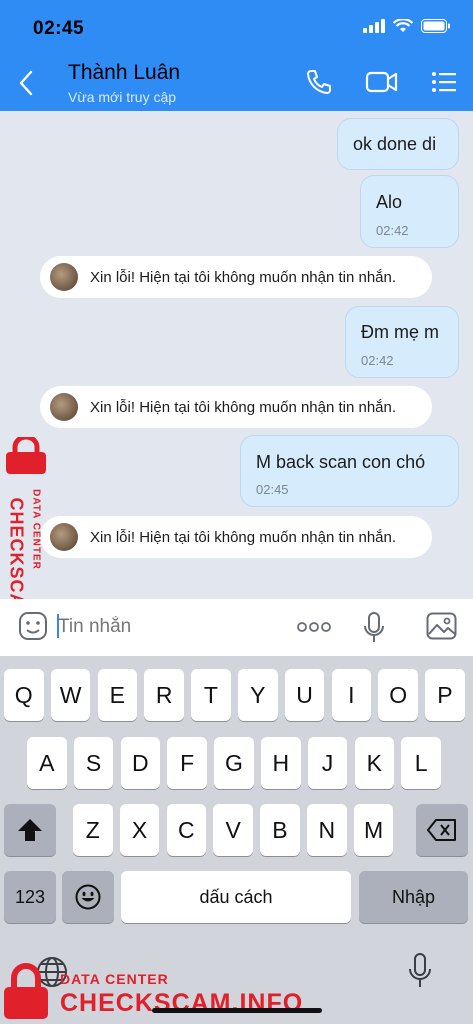  Describe the element at coordinates (400, 332) in the screenshot. I see `message-text: Đm mẹ m` at that location.